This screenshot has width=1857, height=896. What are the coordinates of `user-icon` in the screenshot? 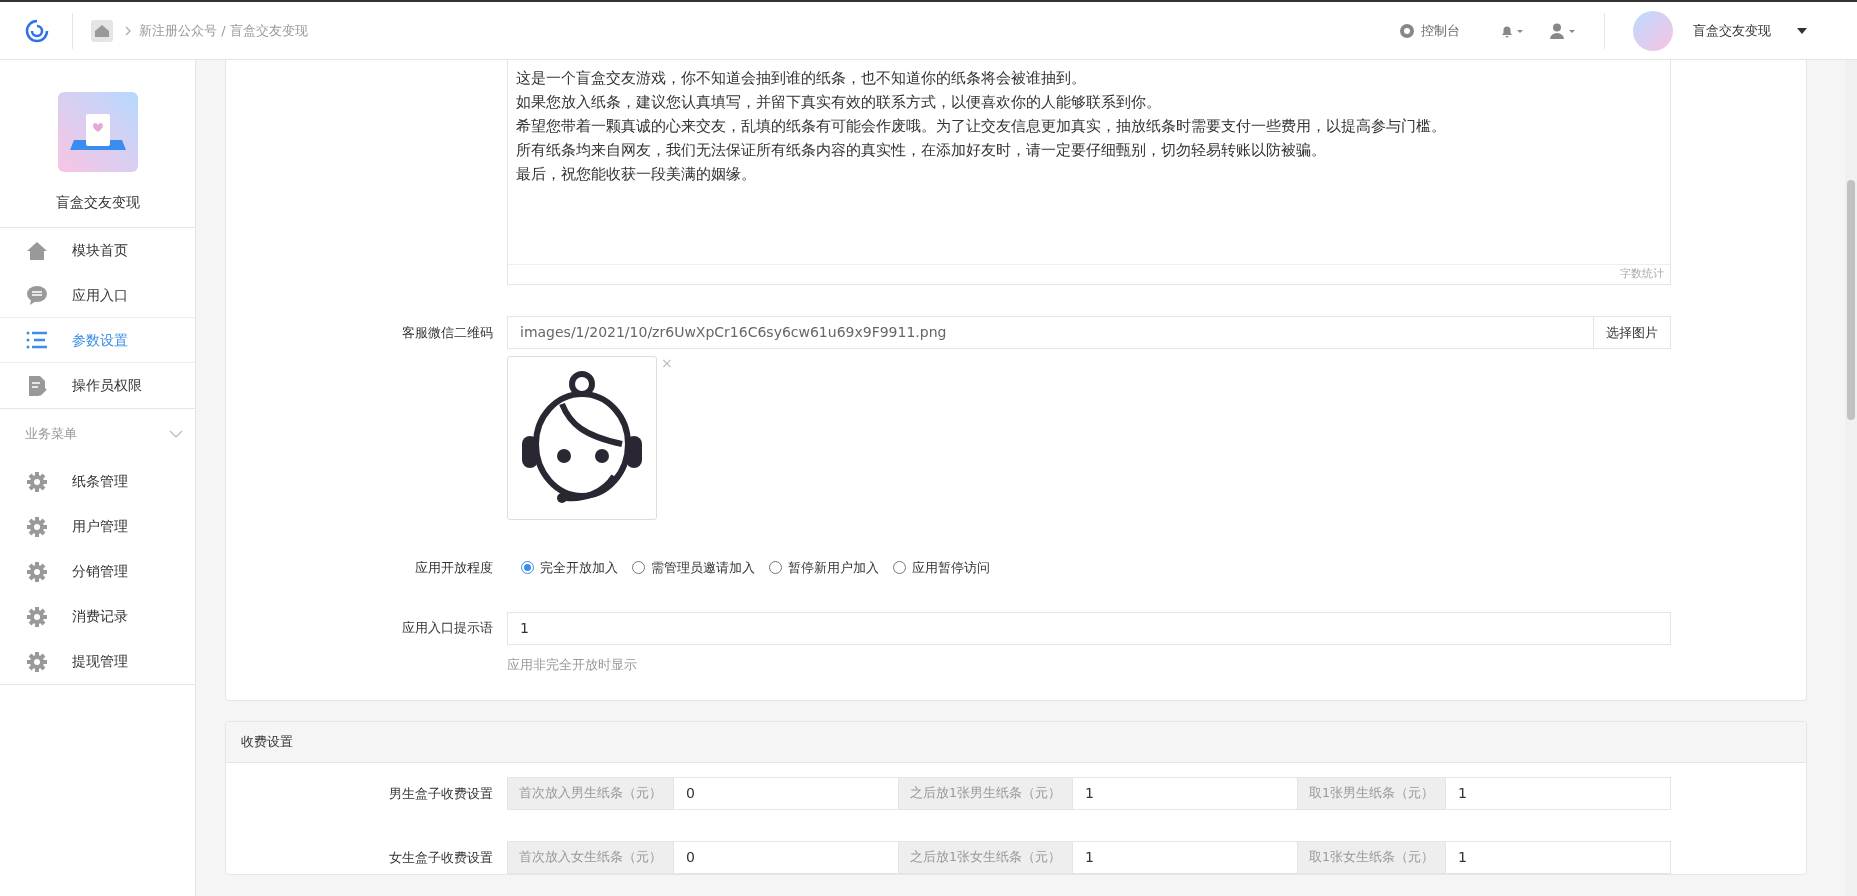 It's located at (1563, 30).